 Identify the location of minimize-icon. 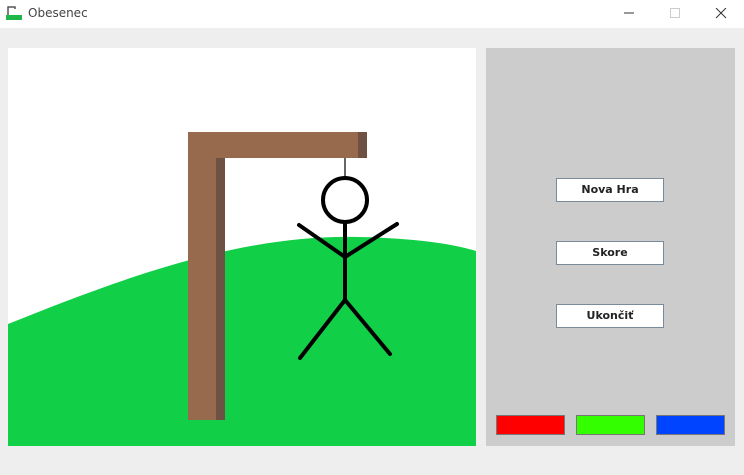
(629, 13).